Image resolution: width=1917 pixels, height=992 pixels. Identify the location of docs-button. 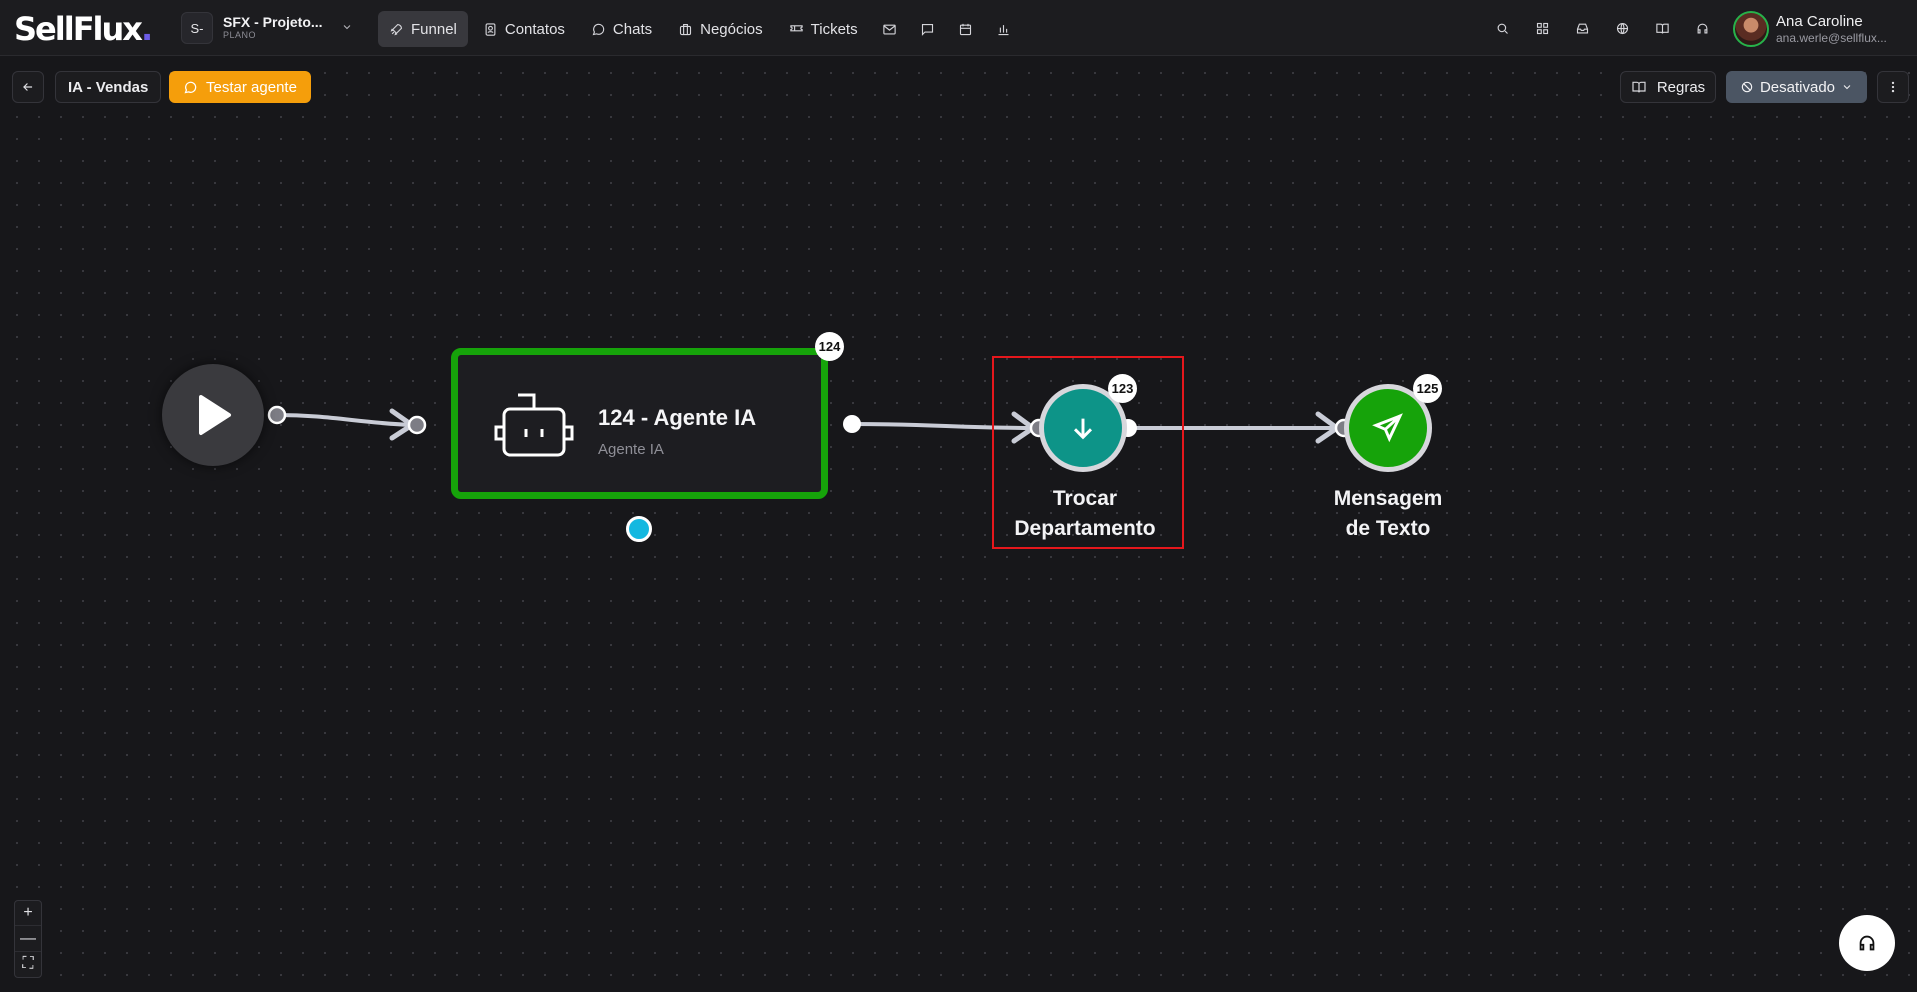
(1662, 28).